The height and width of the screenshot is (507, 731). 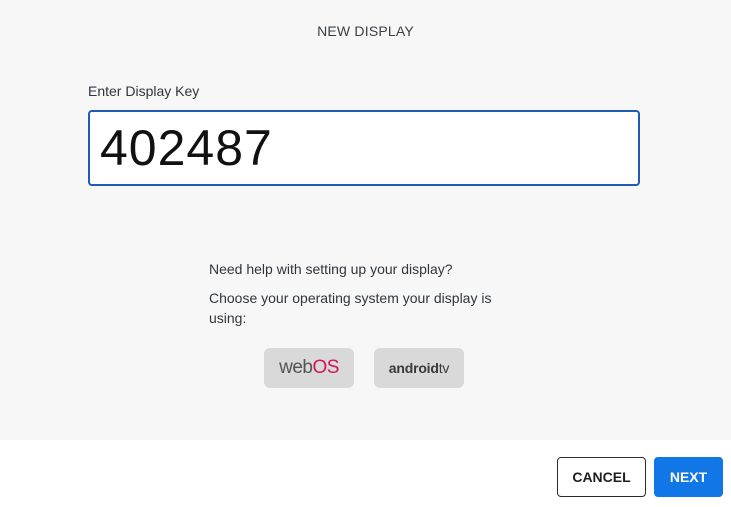 I want to click on help-question: Need help with setting up your display?, so click(x=331, y=269).